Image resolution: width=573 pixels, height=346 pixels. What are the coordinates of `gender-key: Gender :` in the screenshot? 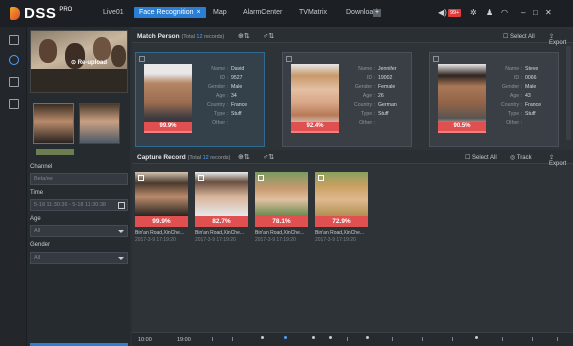 It's located at (217, 87).